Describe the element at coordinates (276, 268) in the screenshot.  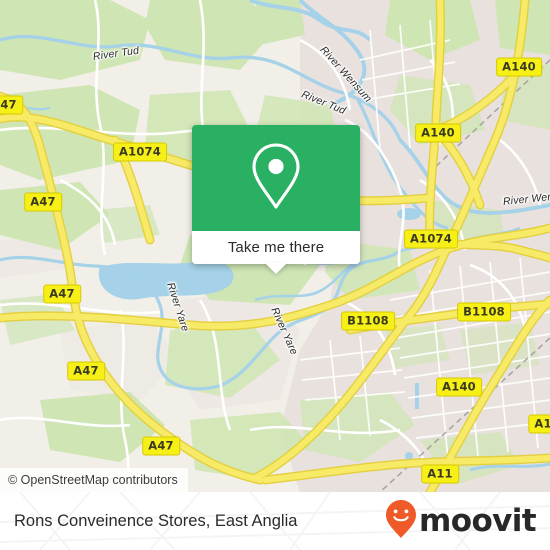
I see `popup-pointer-tail` at that location.